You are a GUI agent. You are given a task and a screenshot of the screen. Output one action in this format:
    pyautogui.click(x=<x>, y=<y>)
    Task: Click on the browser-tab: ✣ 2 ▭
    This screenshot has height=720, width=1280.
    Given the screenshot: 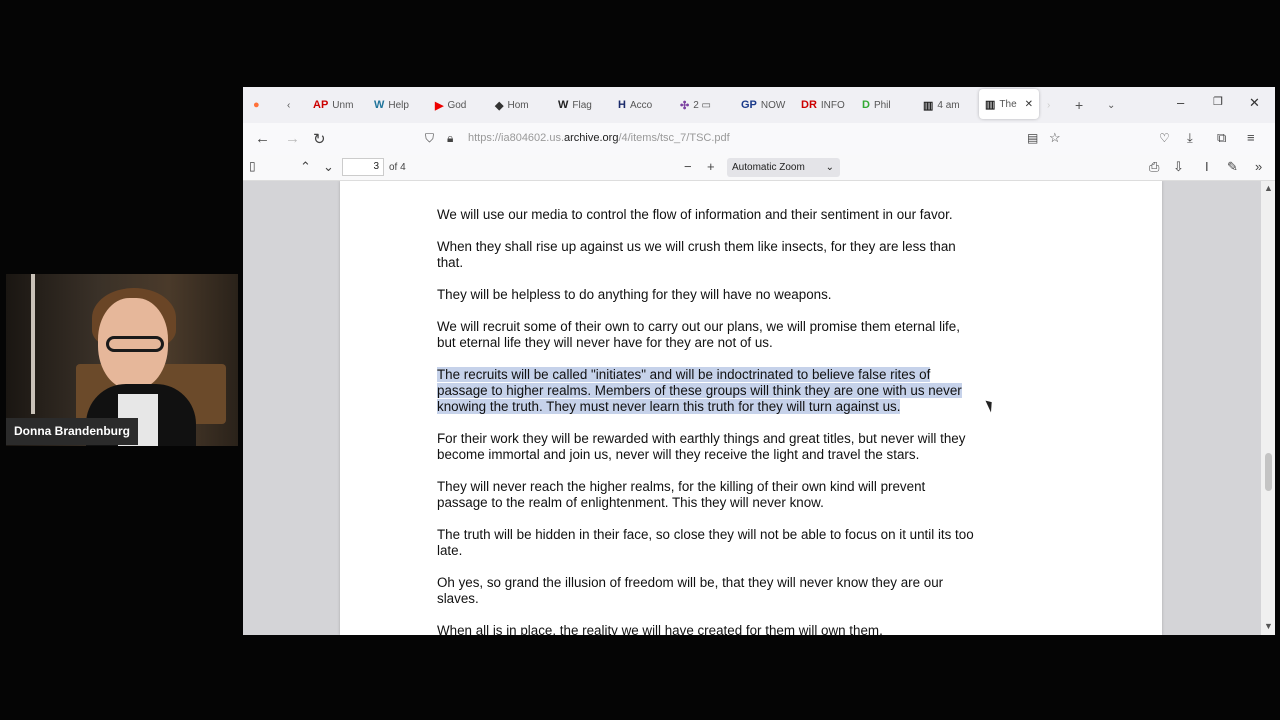 What is the action you would take?
    pyautogui.click(x=695, y=105)
    